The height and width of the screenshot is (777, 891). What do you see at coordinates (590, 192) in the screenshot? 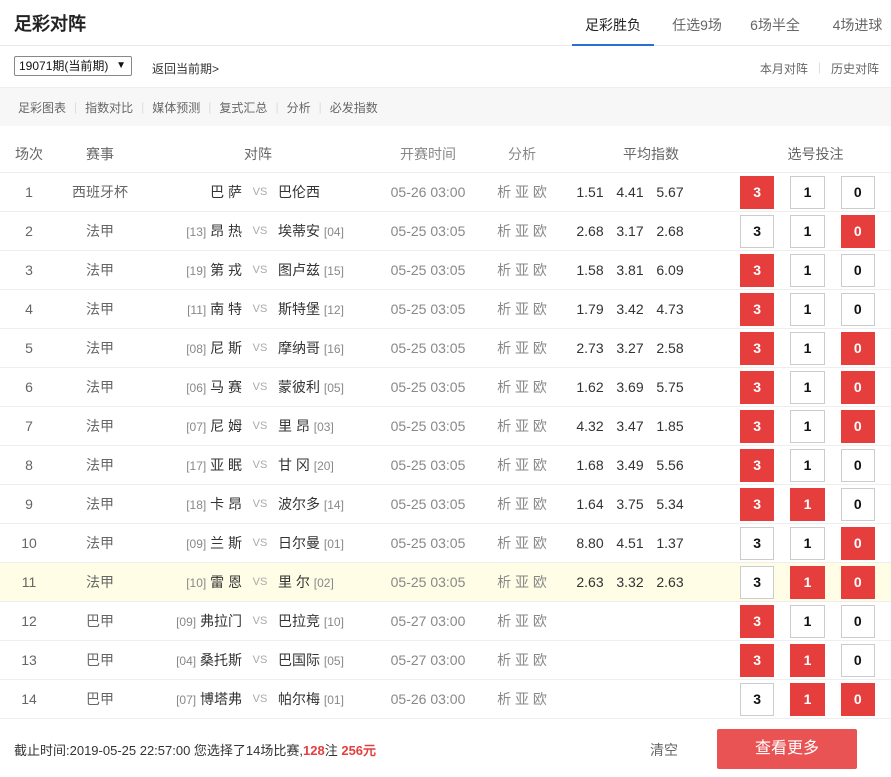
I see `odds-win: 1.51` at bounding box center [590, 192].